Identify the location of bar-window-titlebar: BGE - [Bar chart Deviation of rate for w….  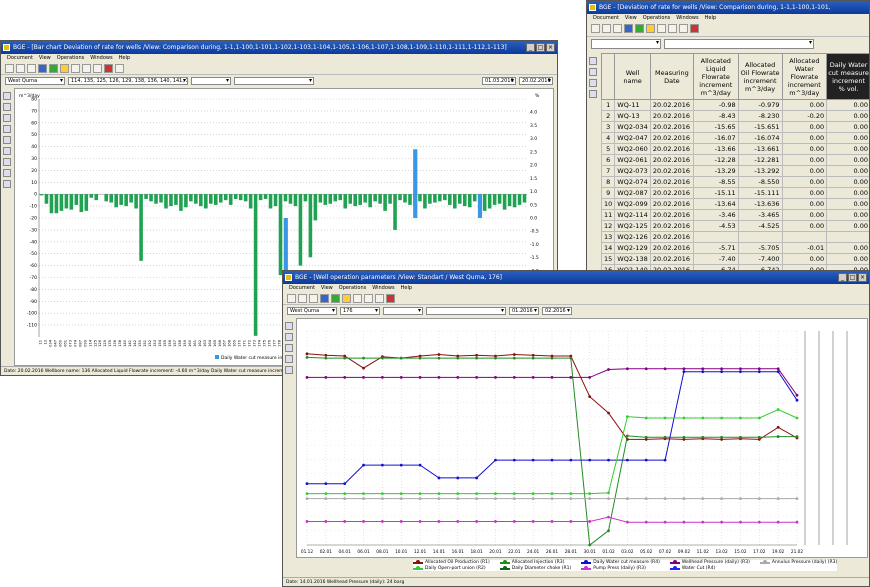
(279, 47).